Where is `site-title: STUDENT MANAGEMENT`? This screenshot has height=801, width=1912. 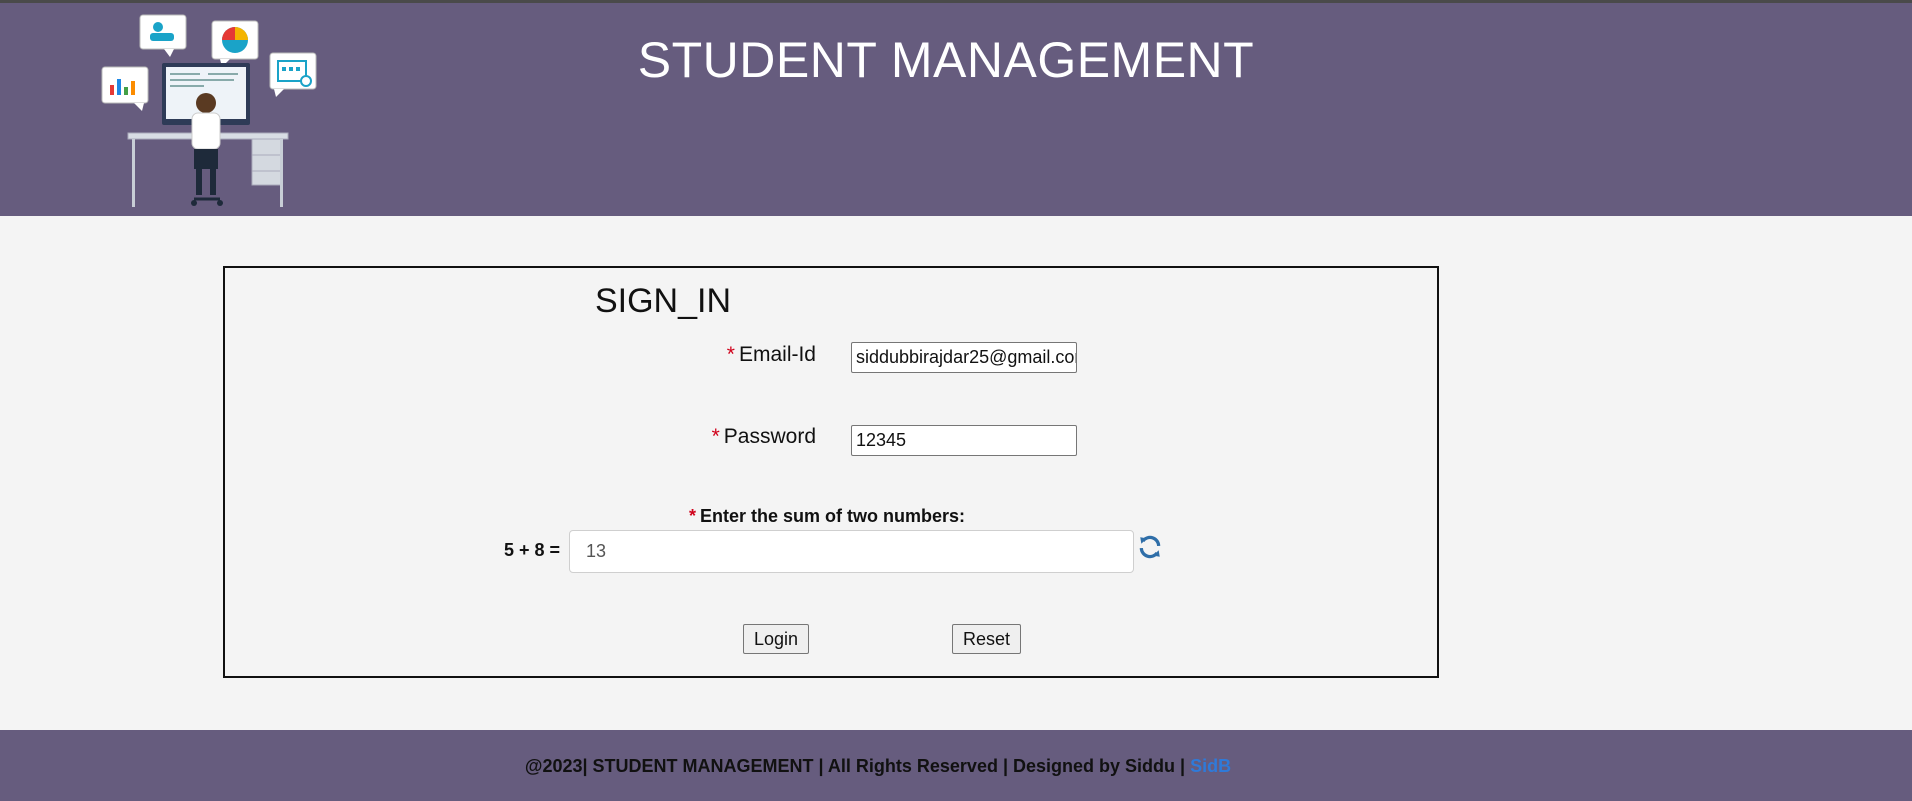 site-title: STUDENT MANAGEMENT is located at coordinates (956, 60).